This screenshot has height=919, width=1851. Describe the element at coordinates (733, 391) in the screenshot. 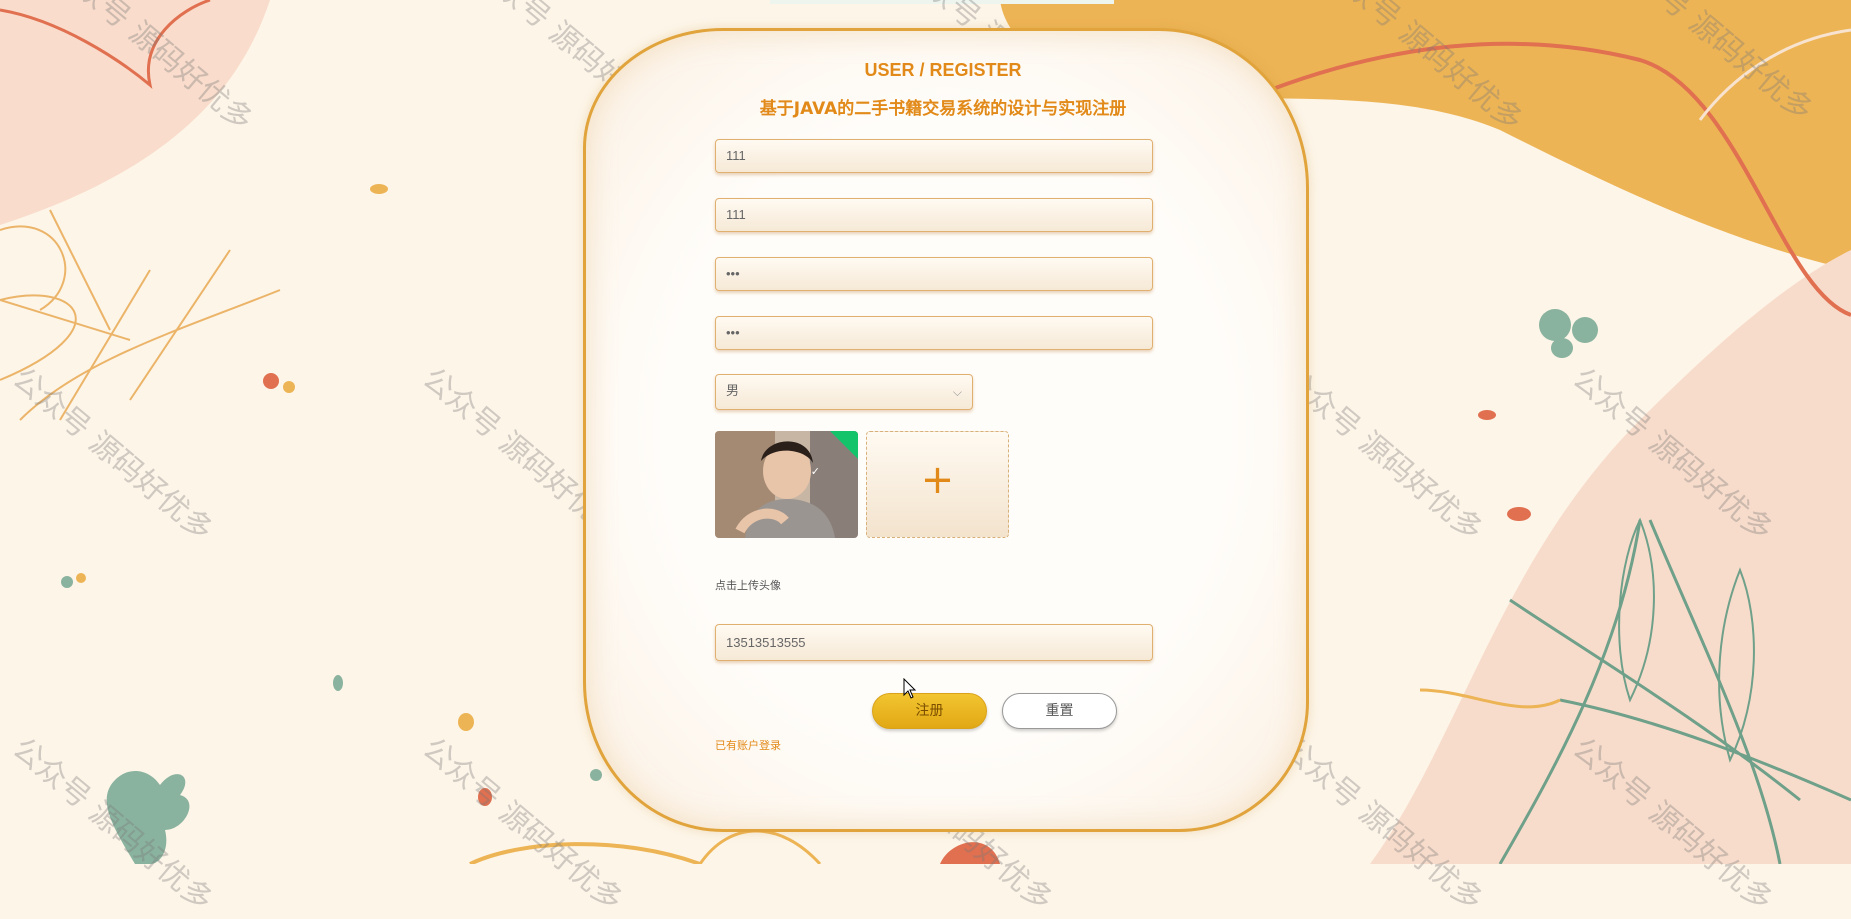

I see `gender-select-value: 男` at that location.